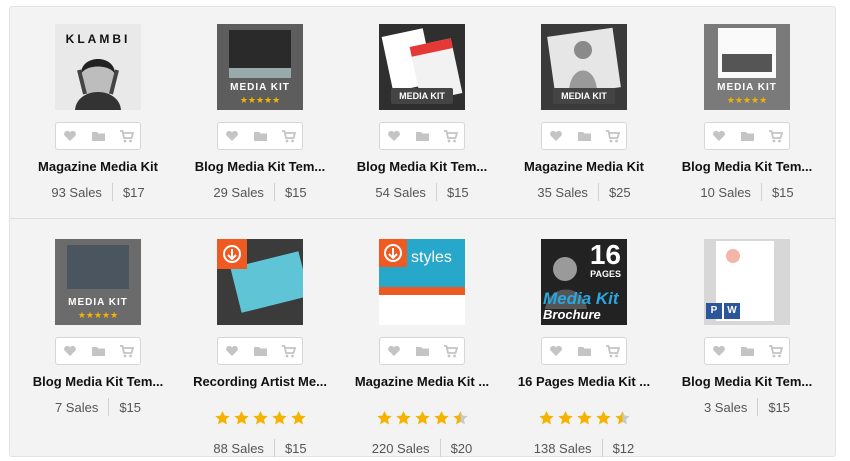 Image resolution: width=850 pixels, height=461 pixels. What do you see at coordinates (260, 73) in the screenshot?
I see `thumb-content` at bounding box center [260, 73].